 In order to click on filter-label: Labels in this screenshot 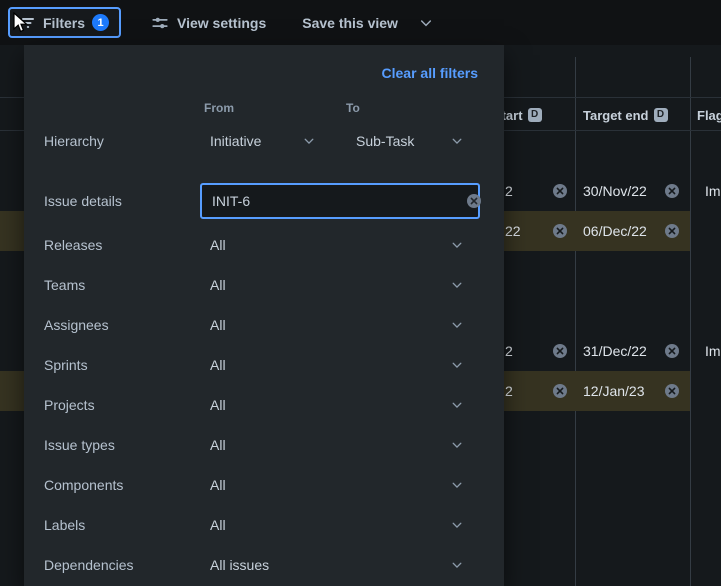, I will do `click(65, 525)`.